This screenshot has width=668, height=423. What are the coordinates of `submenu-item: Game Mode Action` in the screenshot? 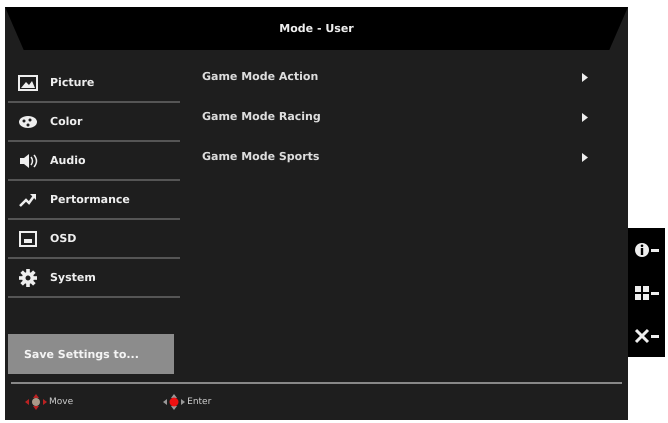 It's located at (260, 76).